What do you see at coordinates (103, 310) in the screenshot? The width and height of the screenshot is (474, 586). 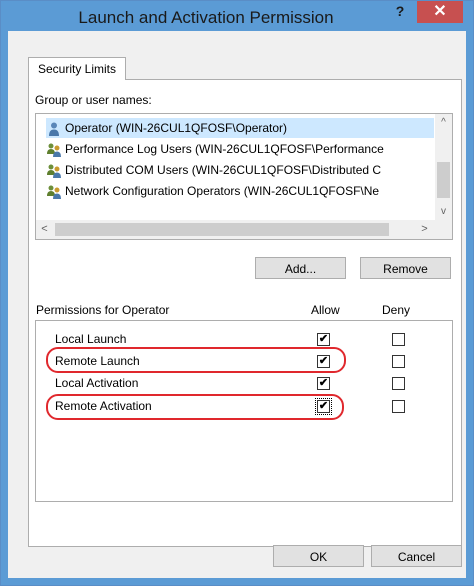 I see `permissions-label: Permissions for Operator` at bounding box center [103, 310].